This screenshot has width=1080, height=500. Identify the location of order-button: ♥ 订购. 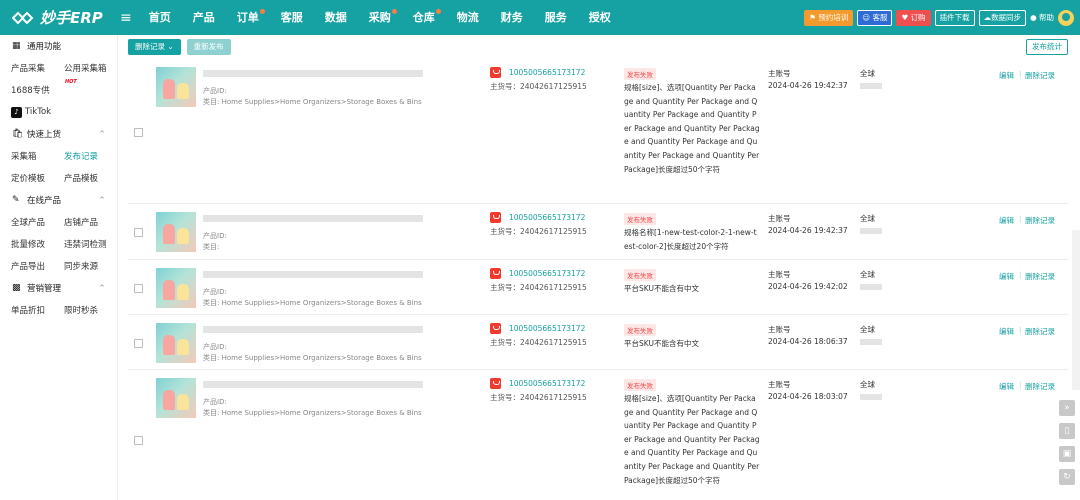
(913, 17).